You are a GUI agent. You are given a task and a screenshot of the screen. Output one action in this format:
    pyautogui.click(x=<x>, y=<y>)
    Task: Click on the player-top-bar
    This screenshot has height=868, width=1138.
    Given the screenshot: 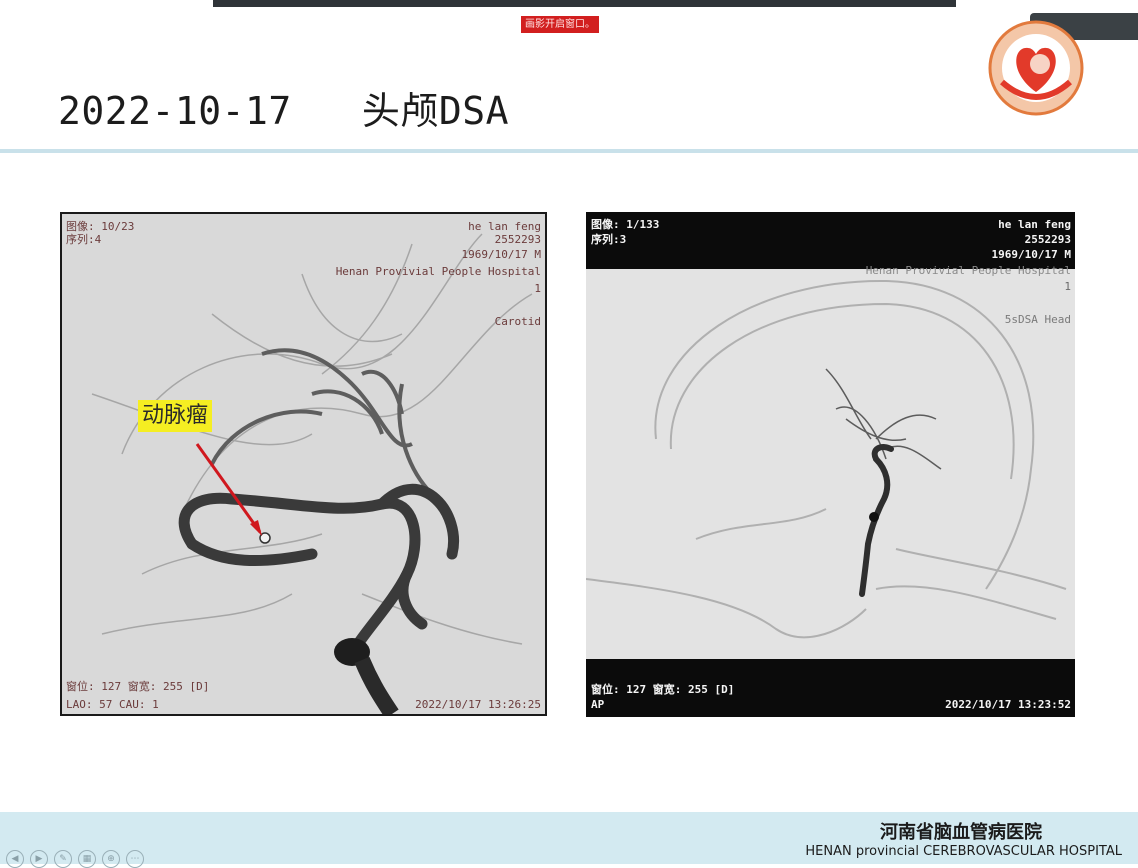 What is the action you would take?
    pyautogui.click(x=584, y=3)
    